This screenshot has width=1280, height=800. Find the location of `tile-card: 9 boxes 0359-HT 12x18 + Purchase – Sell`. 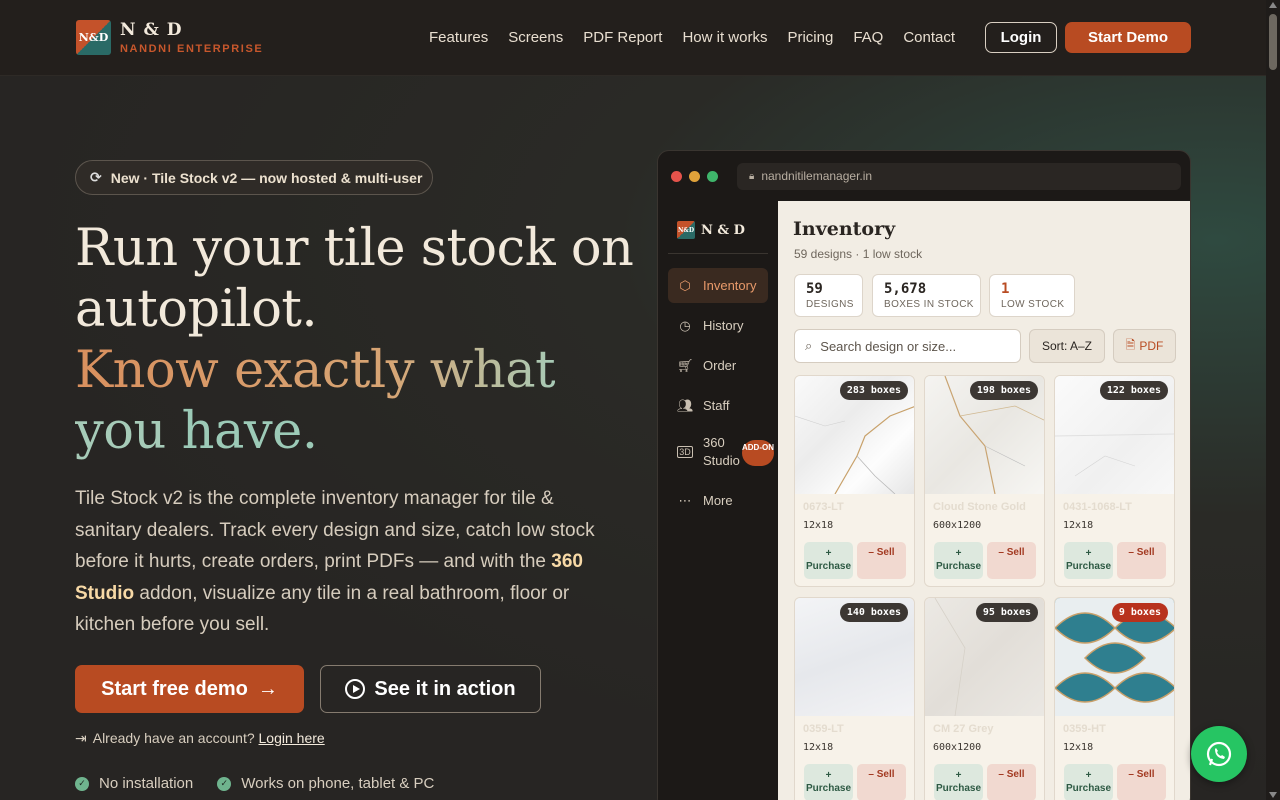

tile-card: 9 boxes 0359-HT 12x18 + Purchase – Sell is located at coordinates (1114, 698).